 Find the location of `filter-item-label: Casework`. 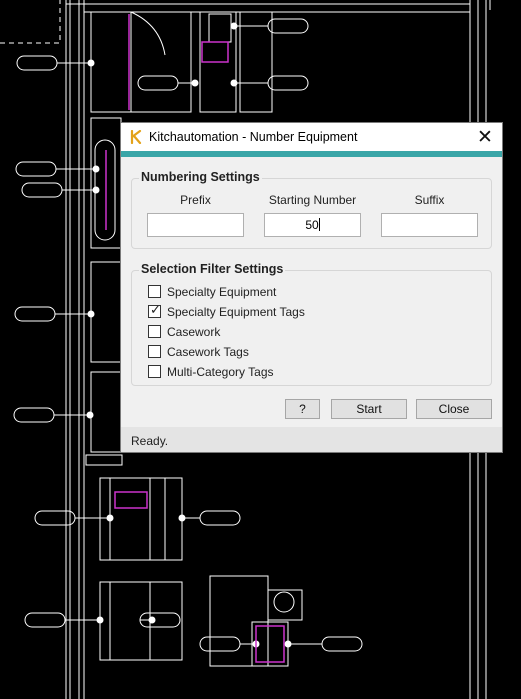

filter-item-label: Casework is located at coordinates (194, 332).